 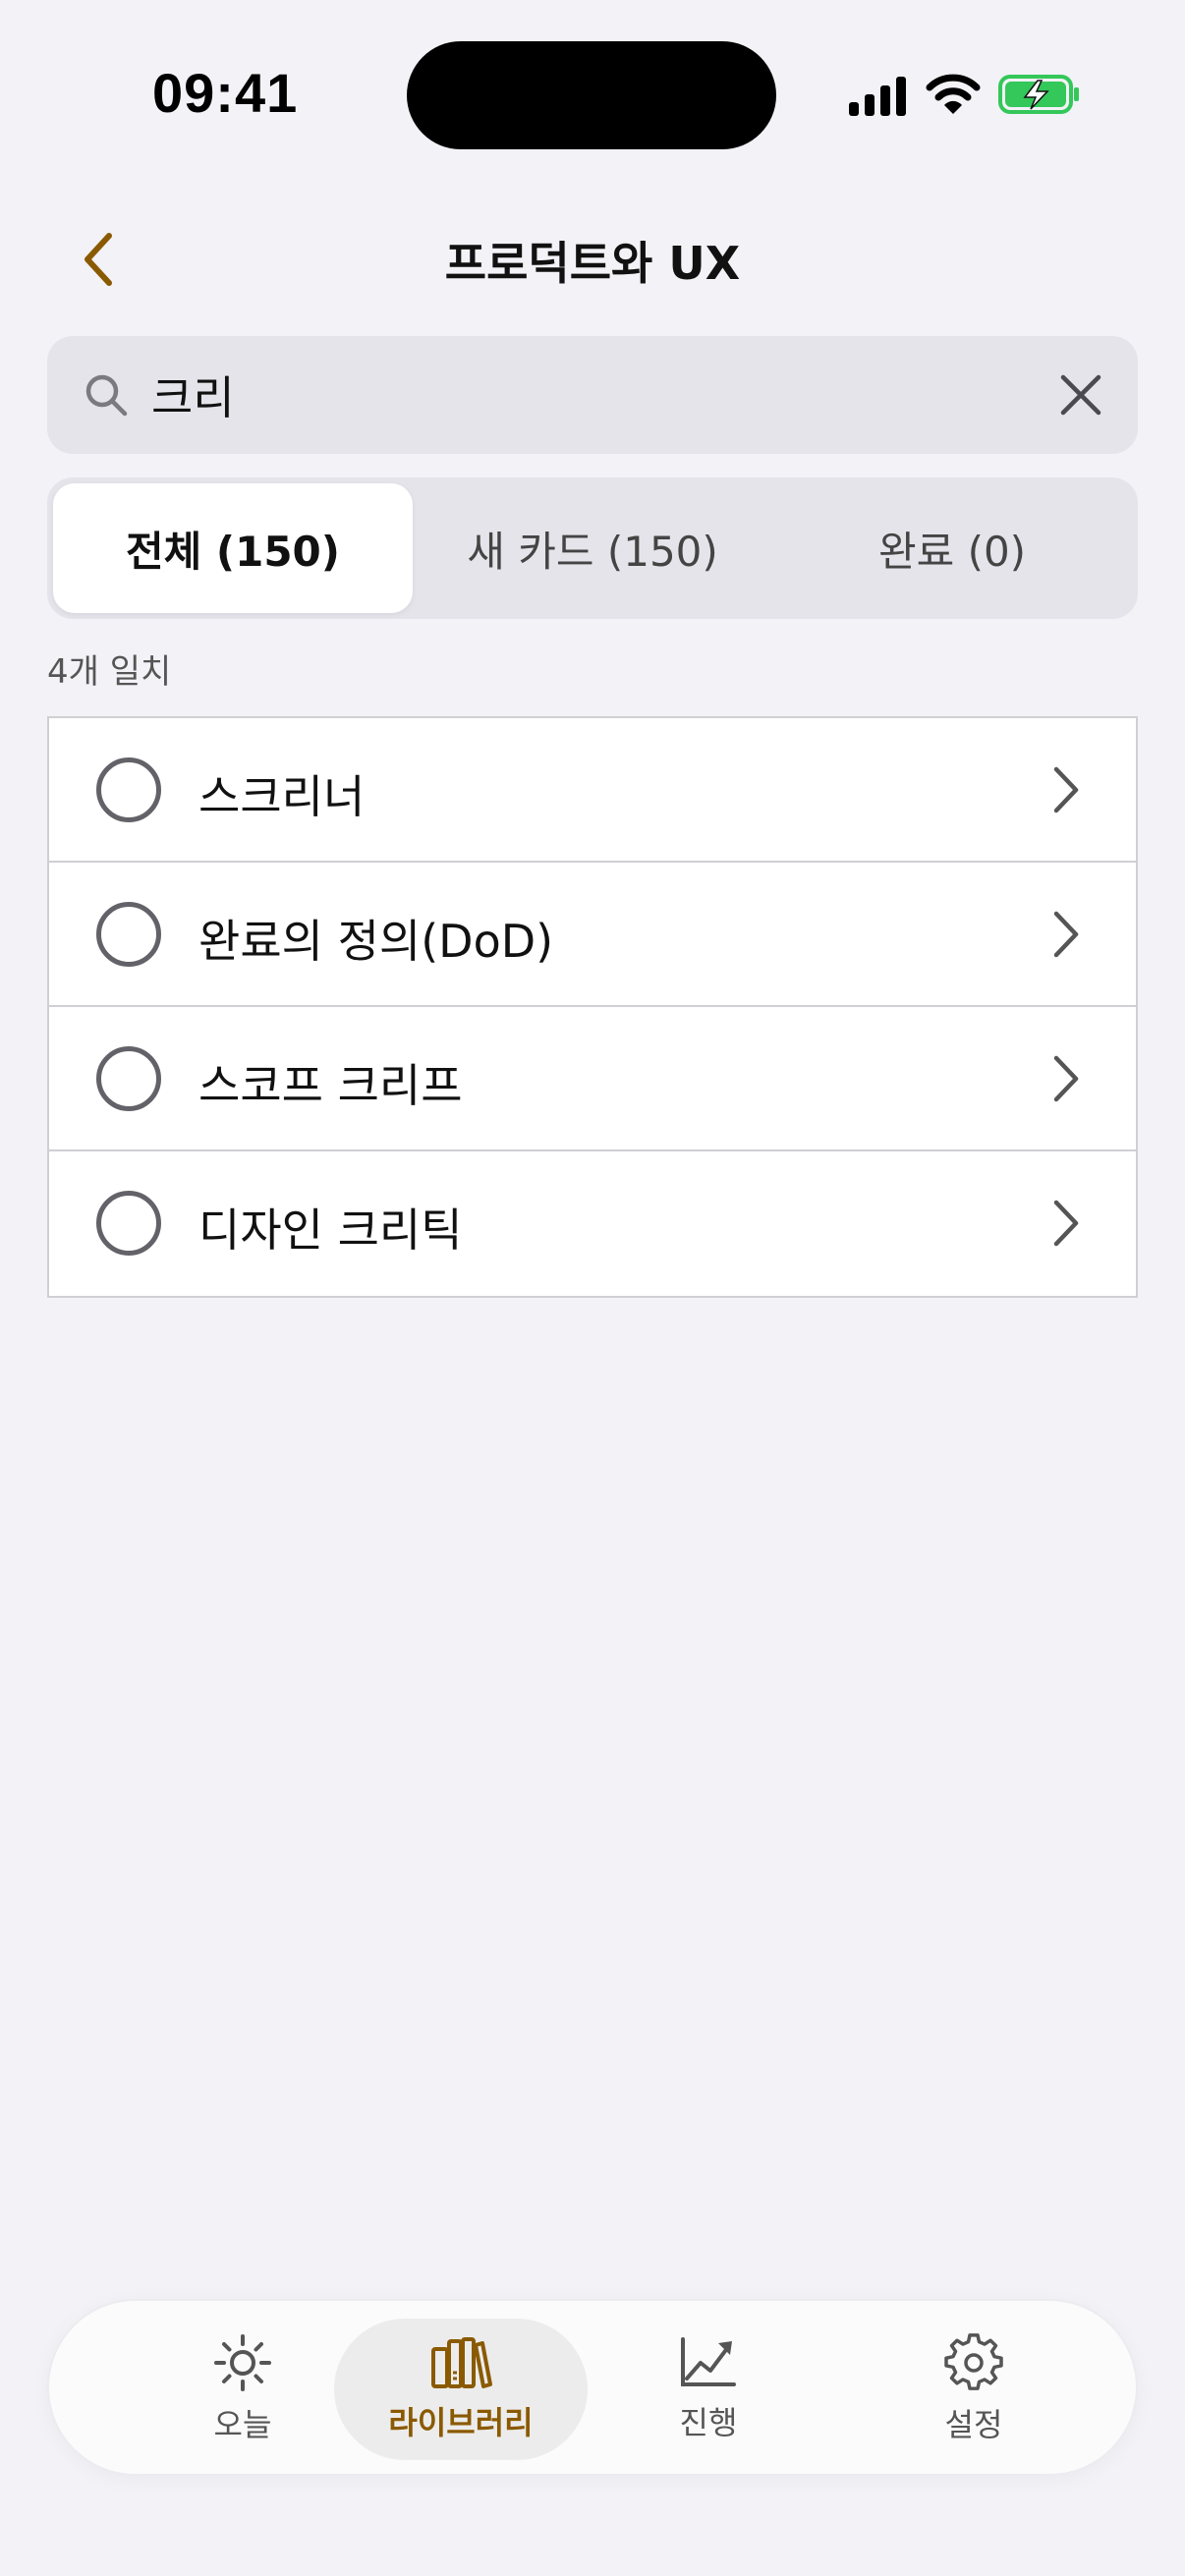 What do you see at coordinates (107, 395) in the screenshot?
I see `search-icon` at bounding box center [107, 395].